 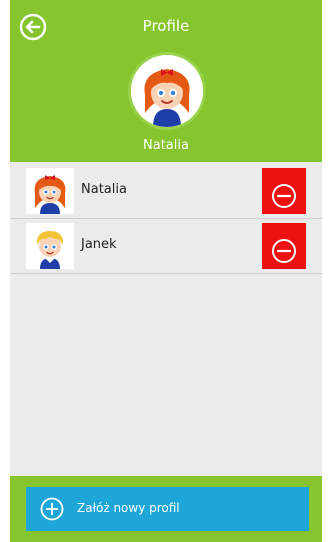 I want to click on new-profile-label: Załóż nowy profil, so click(x=128, y=508).